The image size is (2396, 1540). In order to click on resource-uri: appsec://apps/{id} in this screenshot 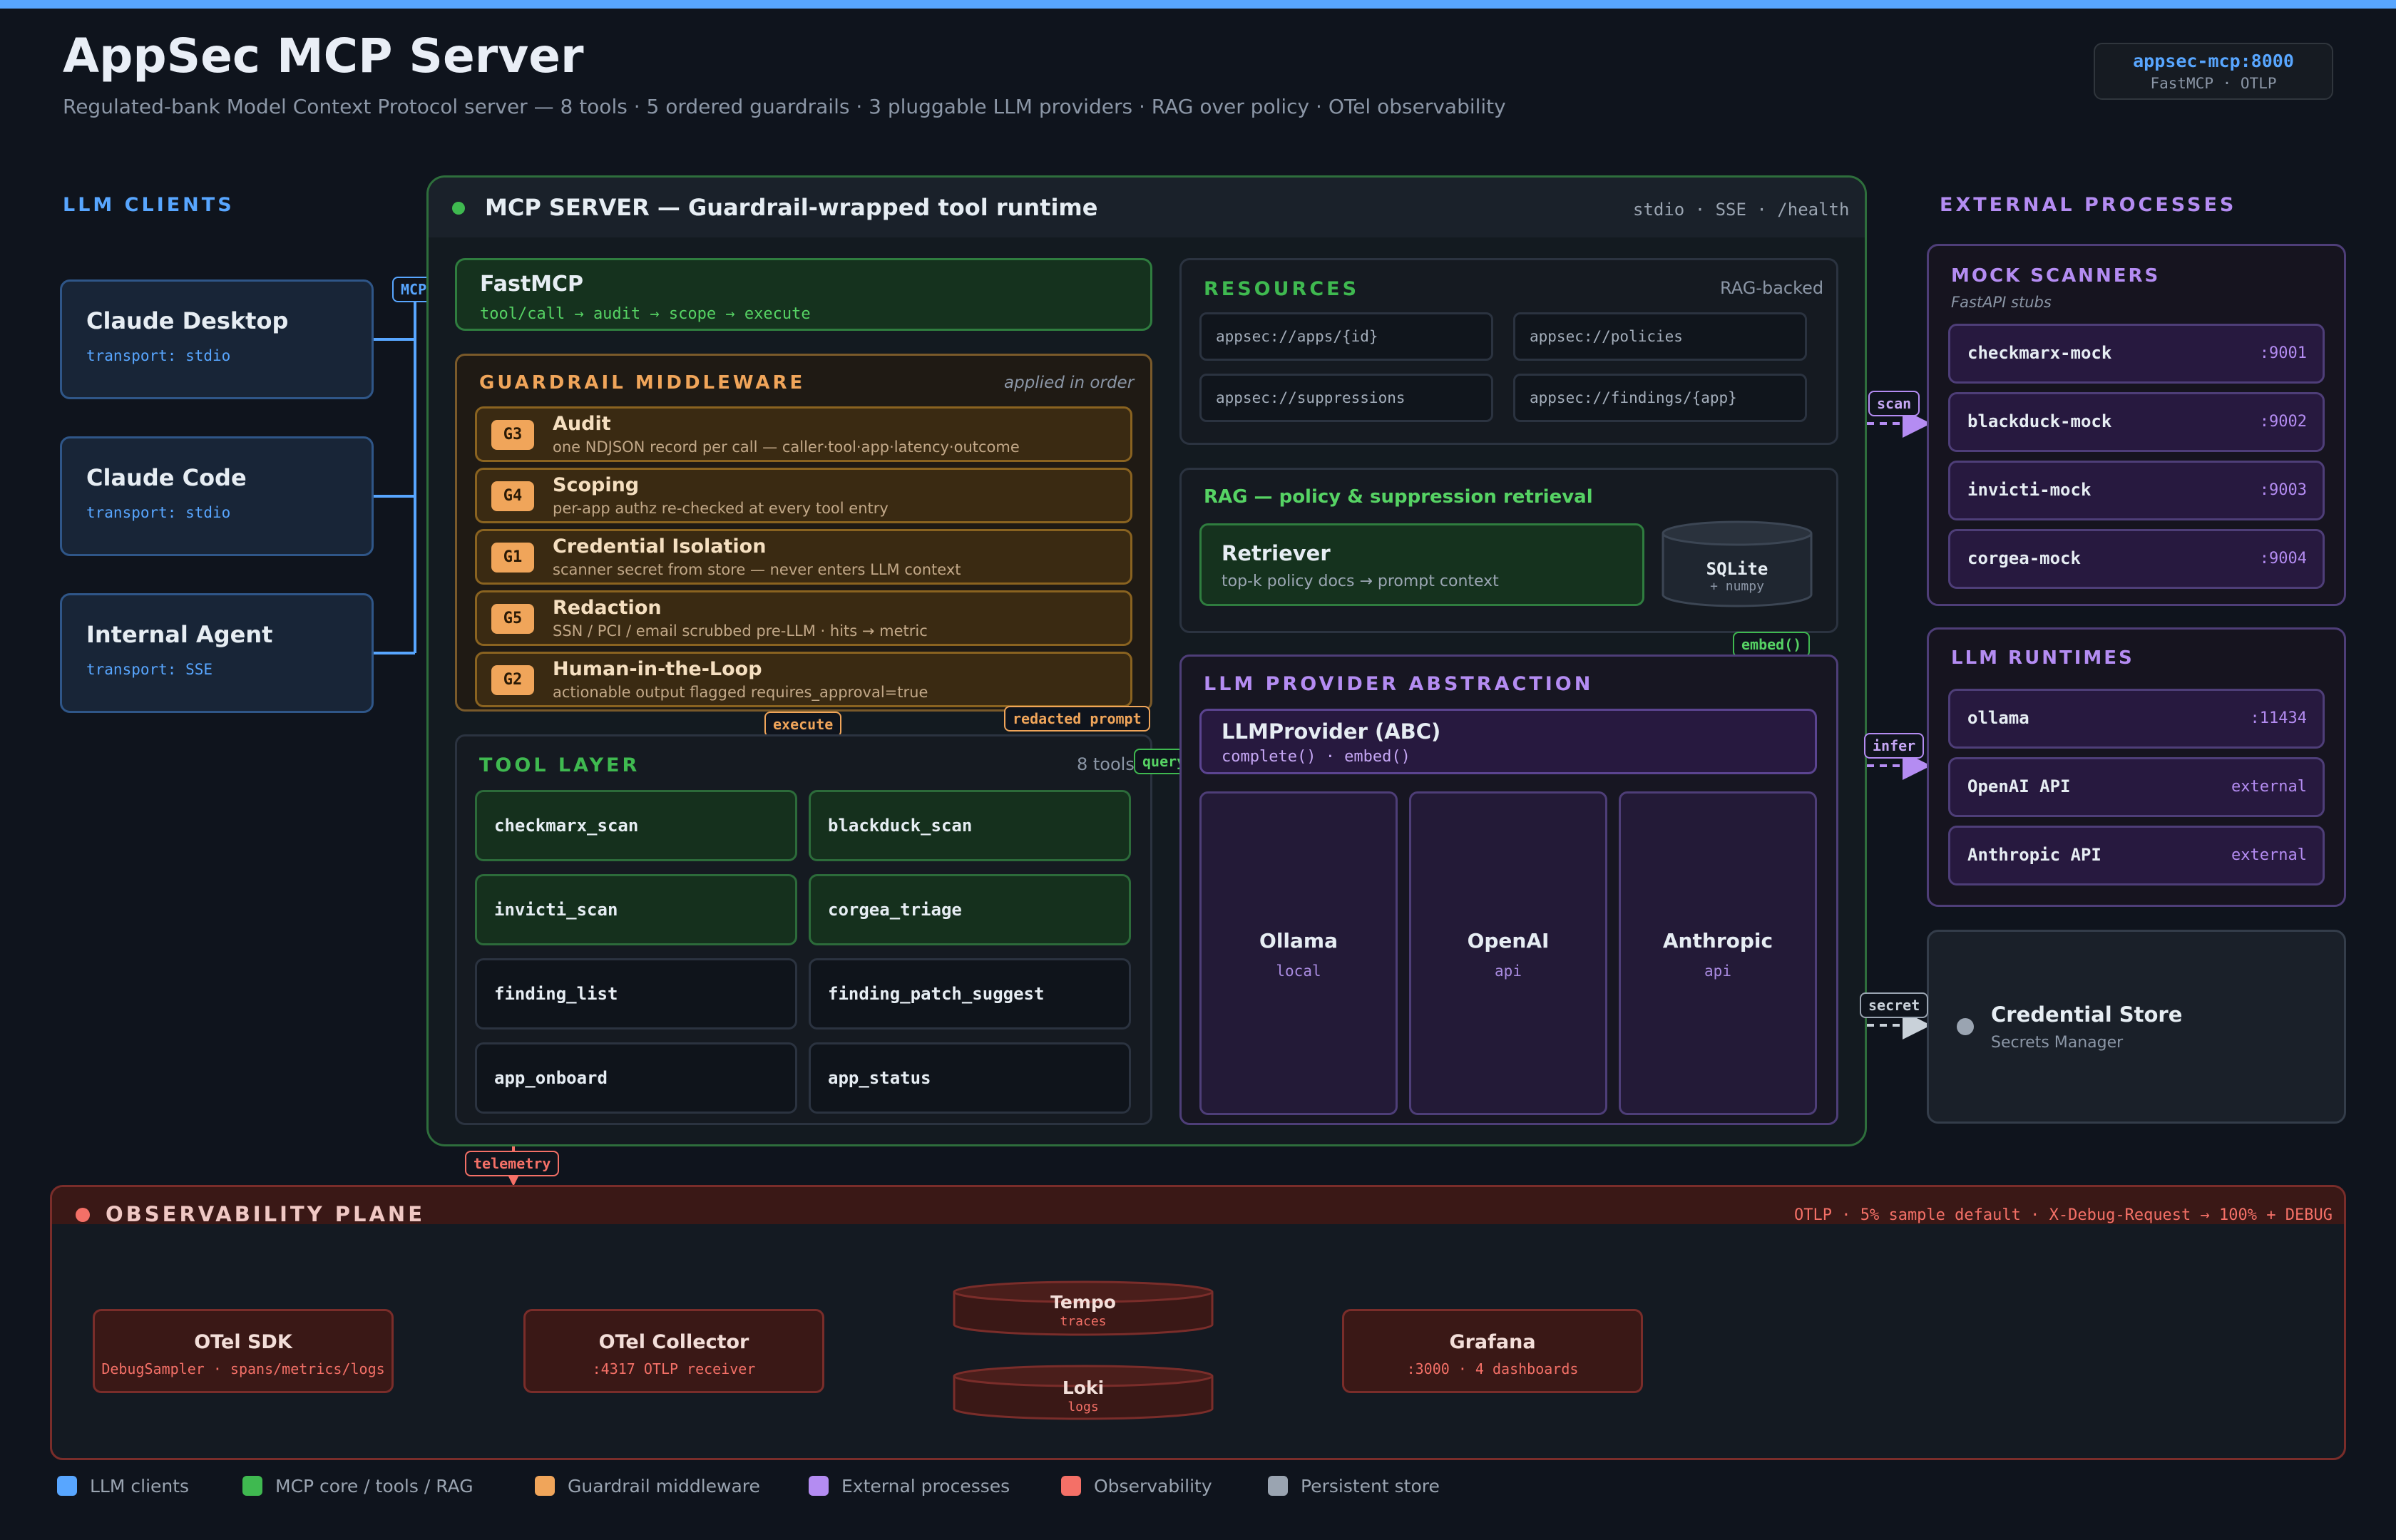, I will do `click(1346, 336)`.